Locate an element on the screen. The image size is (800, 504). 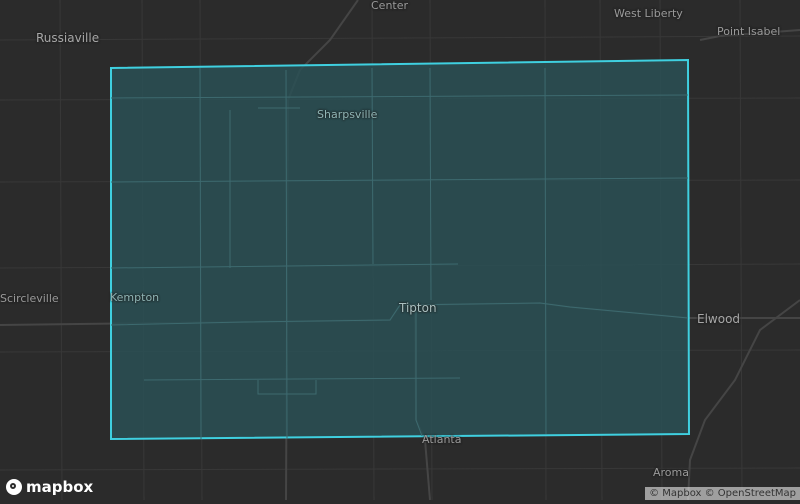
place-scircleville: Scircleville is located at coordinates (29, 298).